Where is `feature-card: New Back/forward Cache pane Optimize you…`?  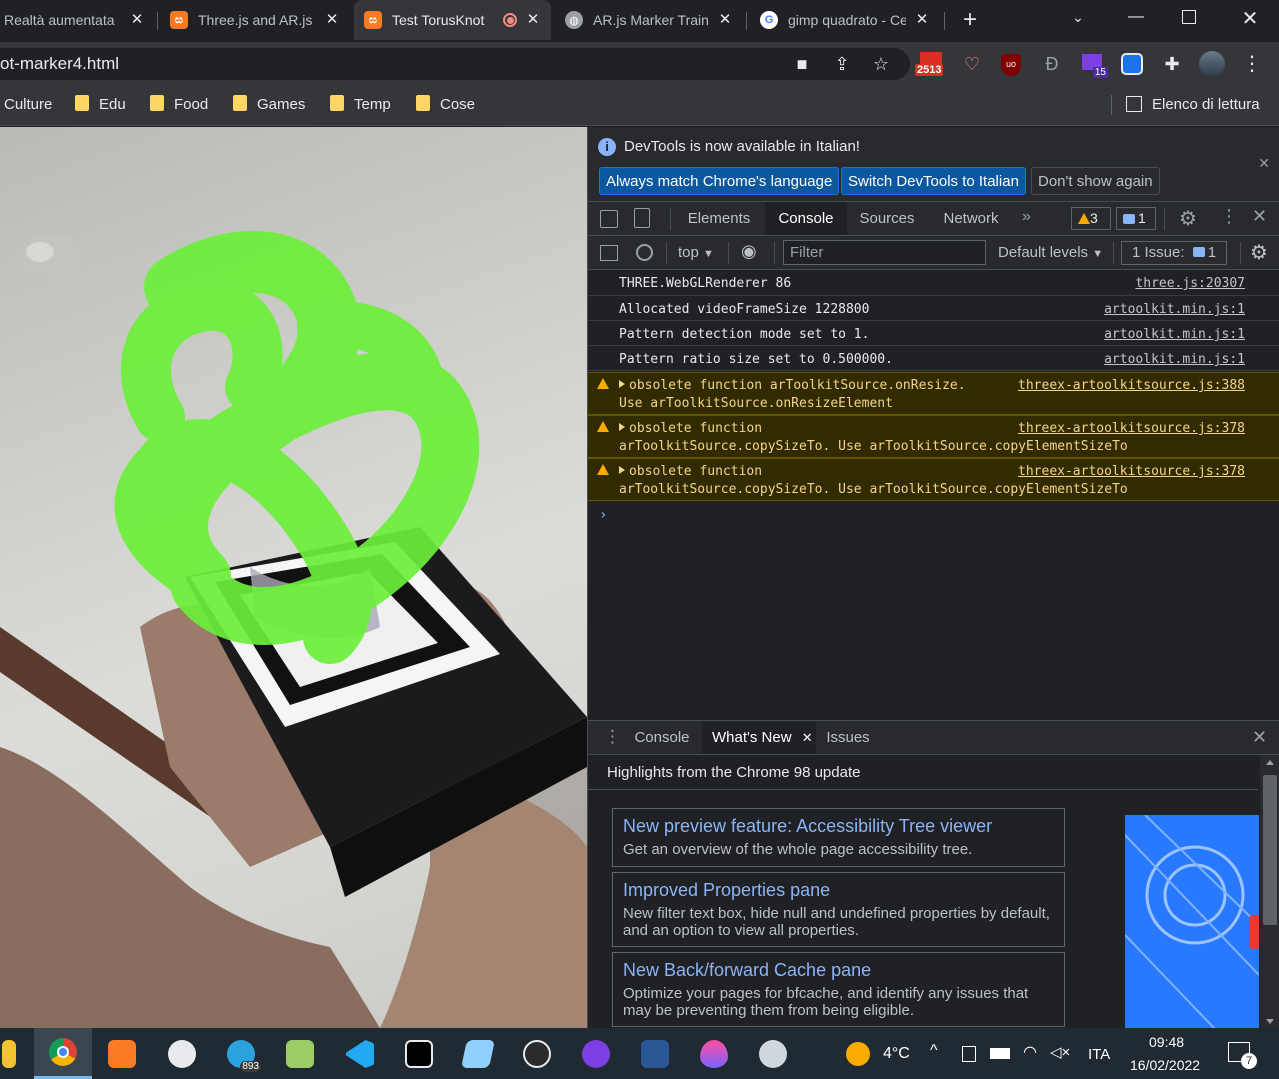
feature-card: New Back/forward Cache pane Optimize you… is located at coordinates (838, 989).